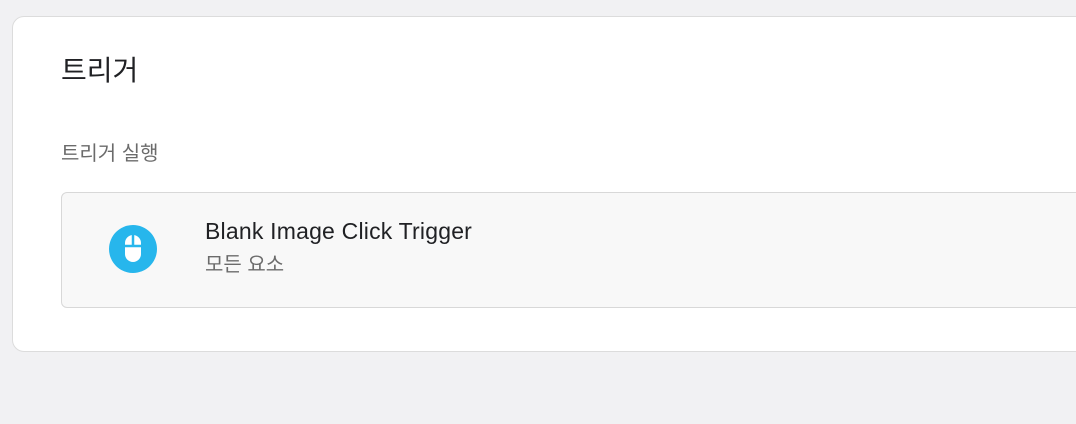 This screenshot has width=1076, height=424. I want to click on trigger-scope: 모든 요소, so click(245, 265).